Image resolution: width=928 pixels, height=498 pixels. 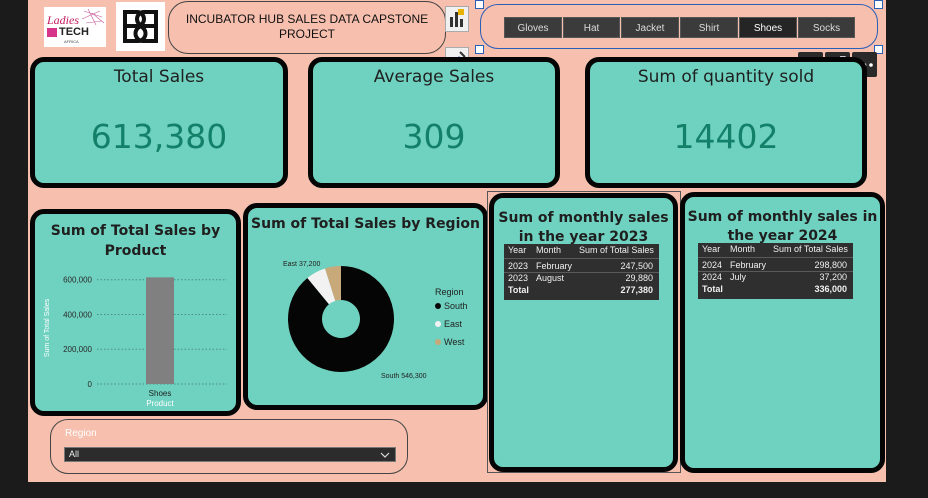 I want to click on cell-month: August, so click(x=550, y=278).